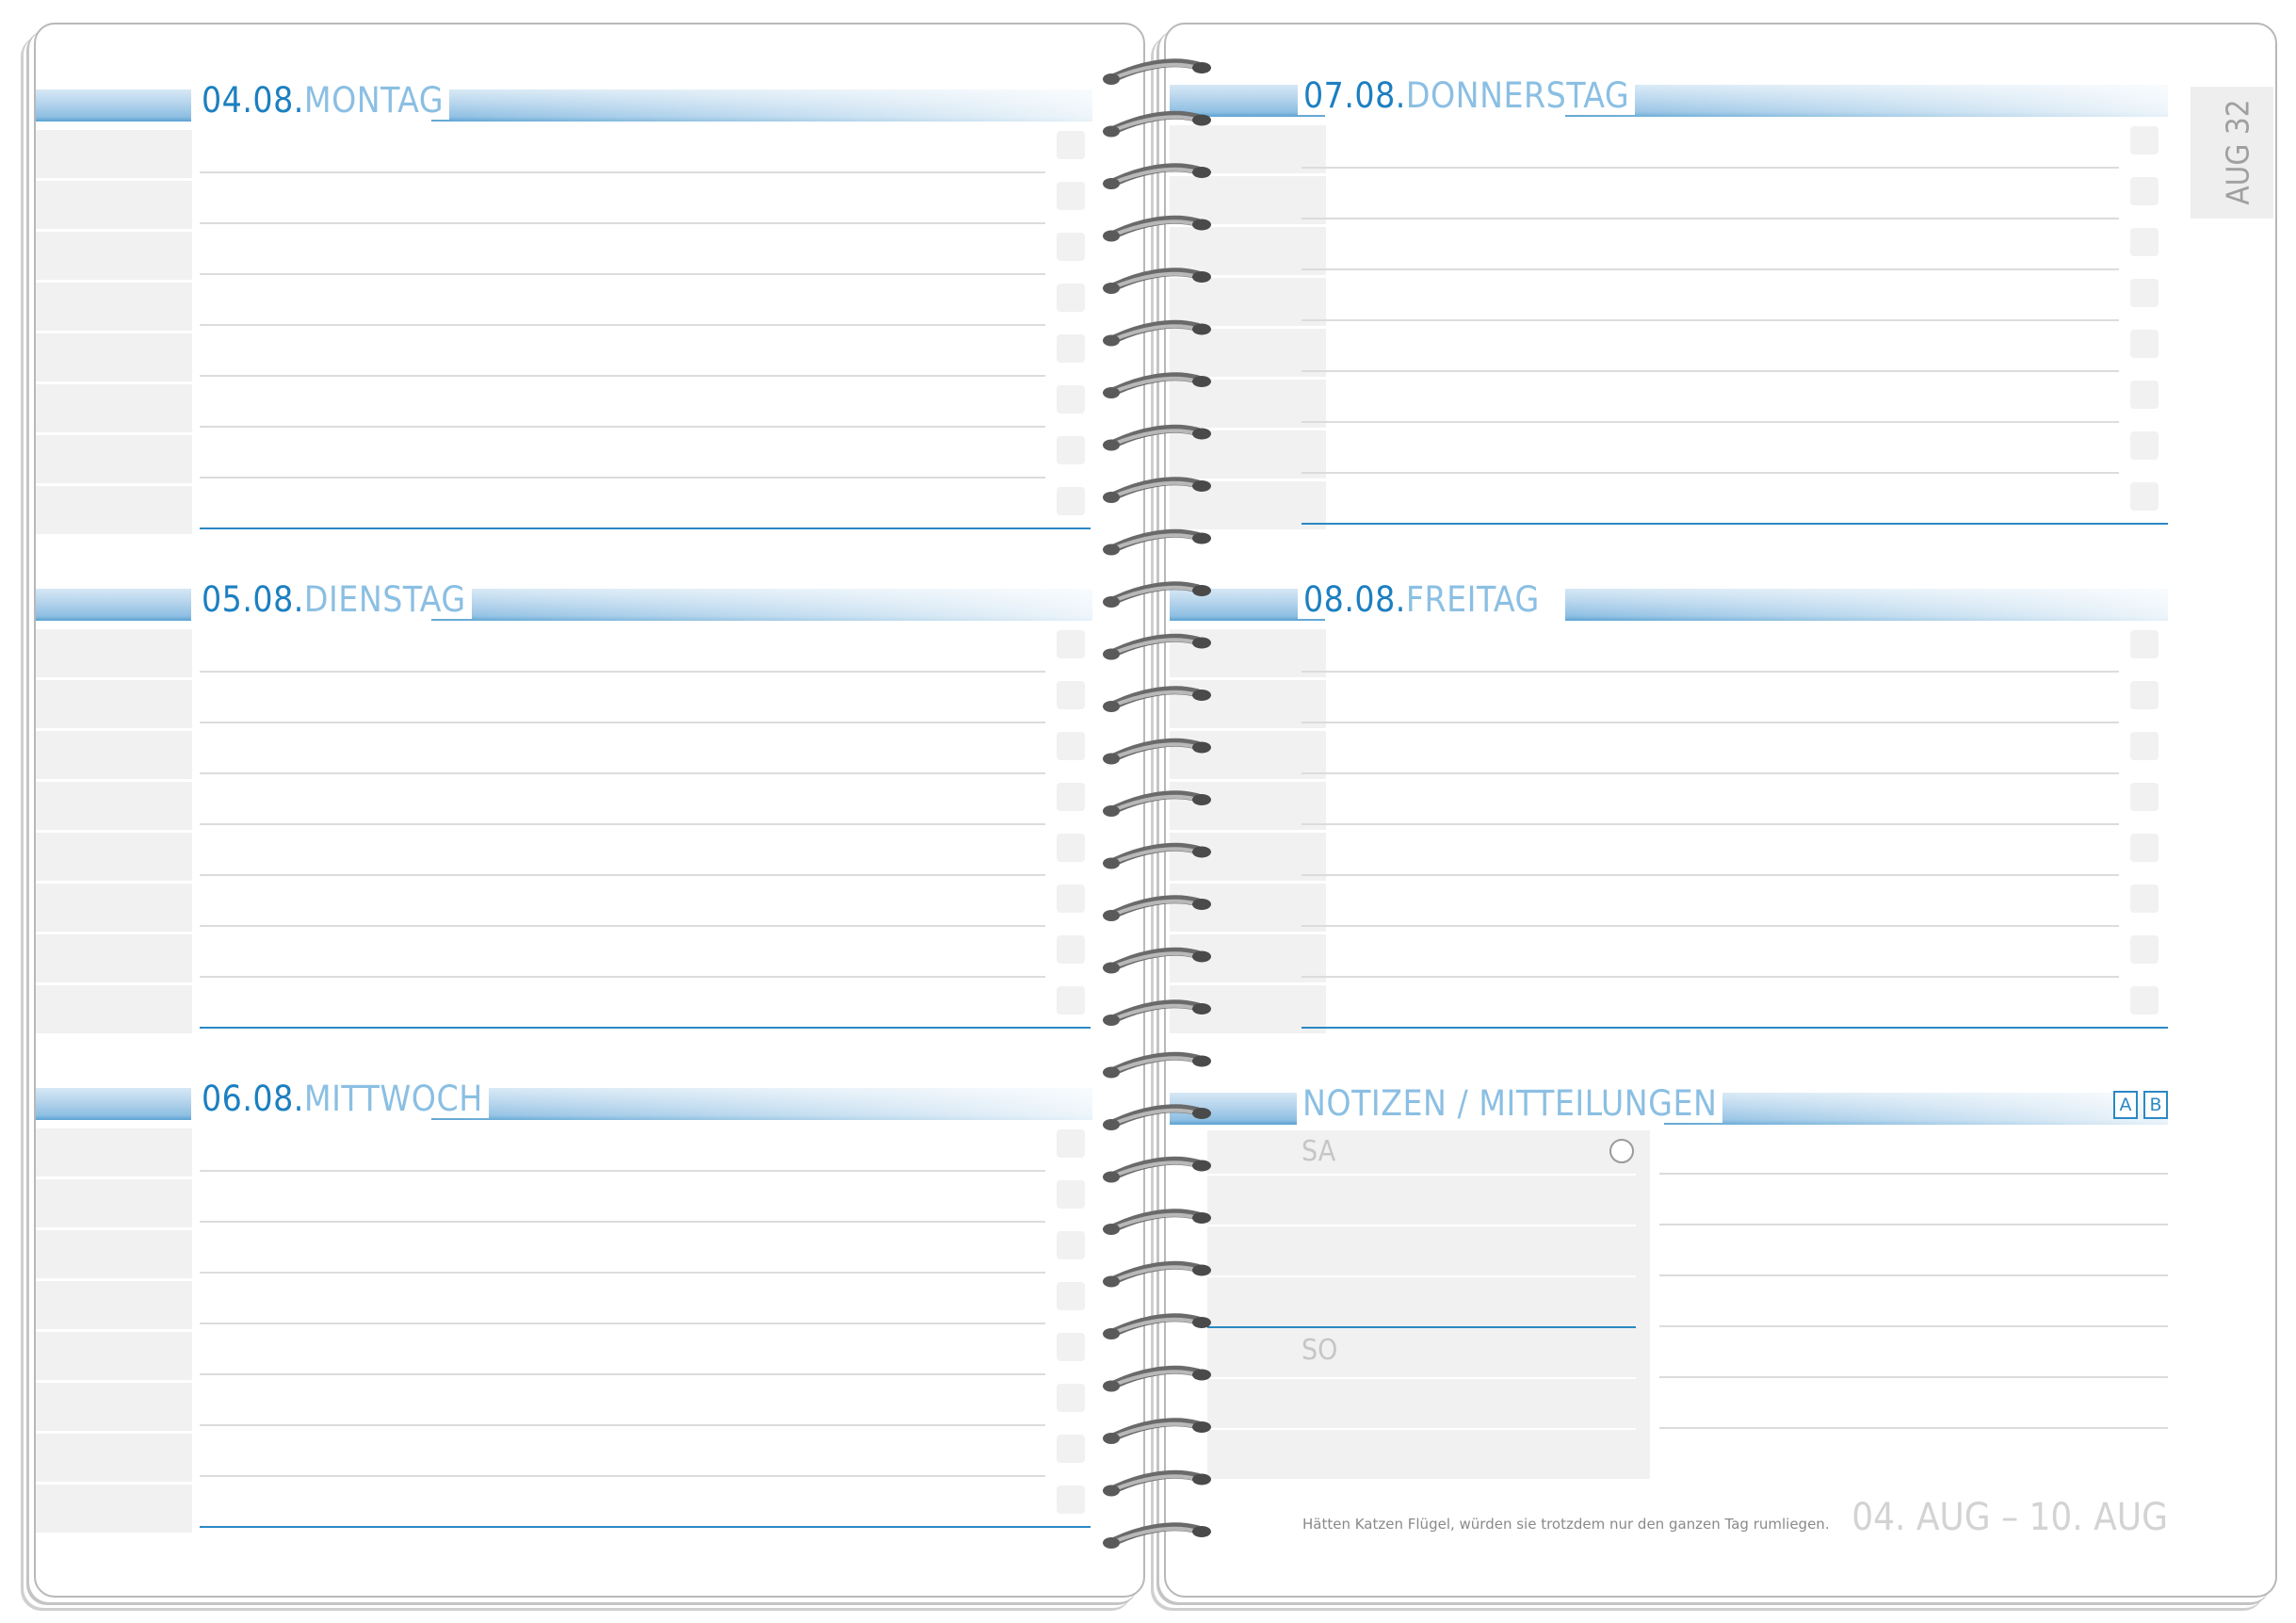 Image resolution: width=2296 pixels, height=1623 pixels. What do you see at coordinates (2232, 153) in the screenshot?
I see `week-tab: AUG 32` at bounding box center [2232, 153].